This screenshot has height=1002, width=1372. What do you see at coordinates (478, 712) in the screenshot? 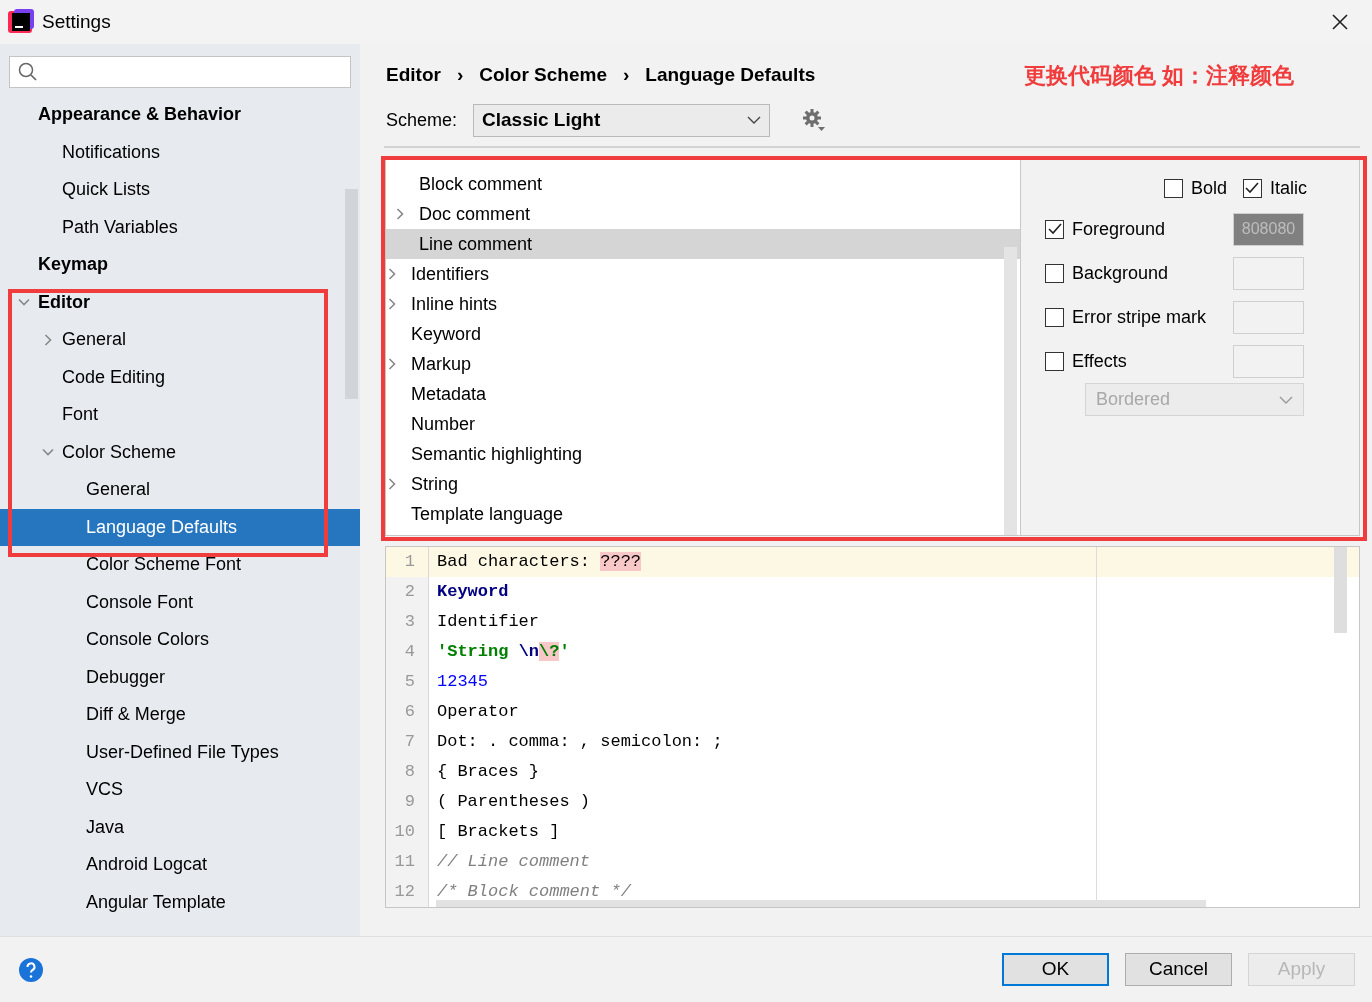
I see `code-line: Operator` at bounding box center [478, 712].